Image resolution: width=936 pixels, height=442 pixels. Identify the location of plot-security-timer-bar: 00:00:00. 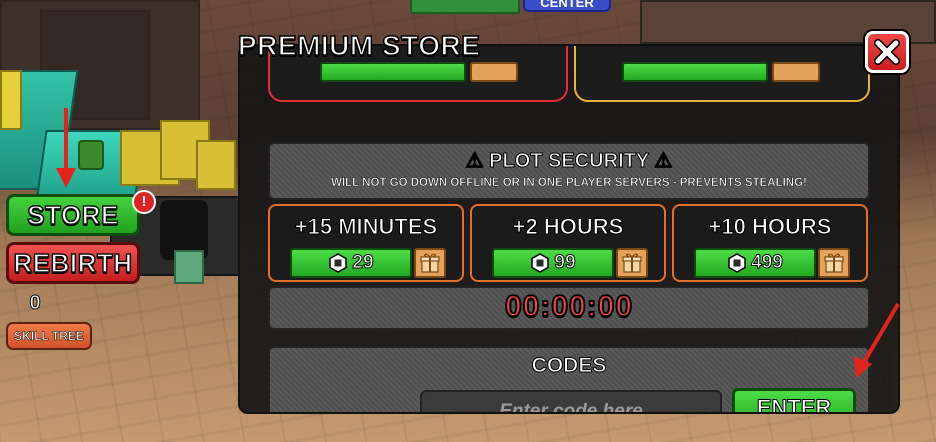
(569, 308).